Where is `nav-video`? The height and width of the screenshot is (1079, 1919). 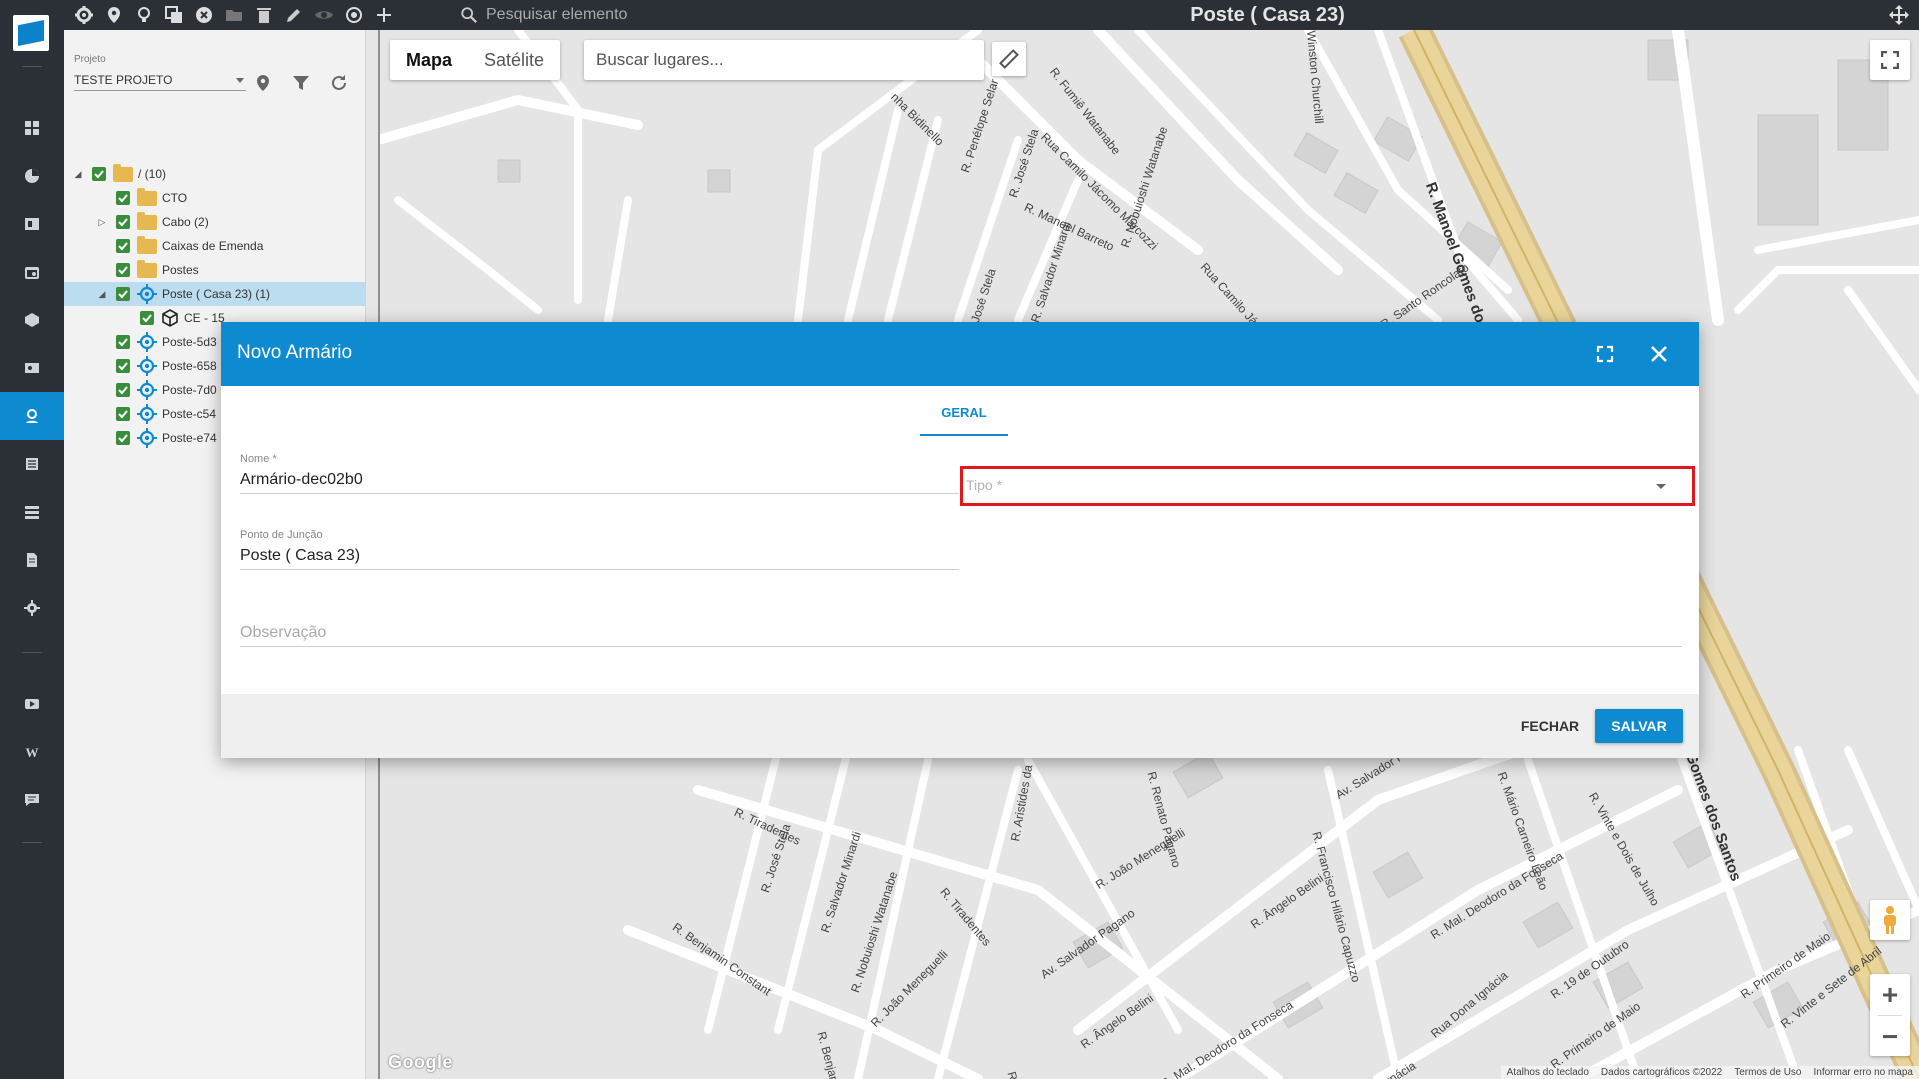
nav-video is located at coordinates (32, 704).